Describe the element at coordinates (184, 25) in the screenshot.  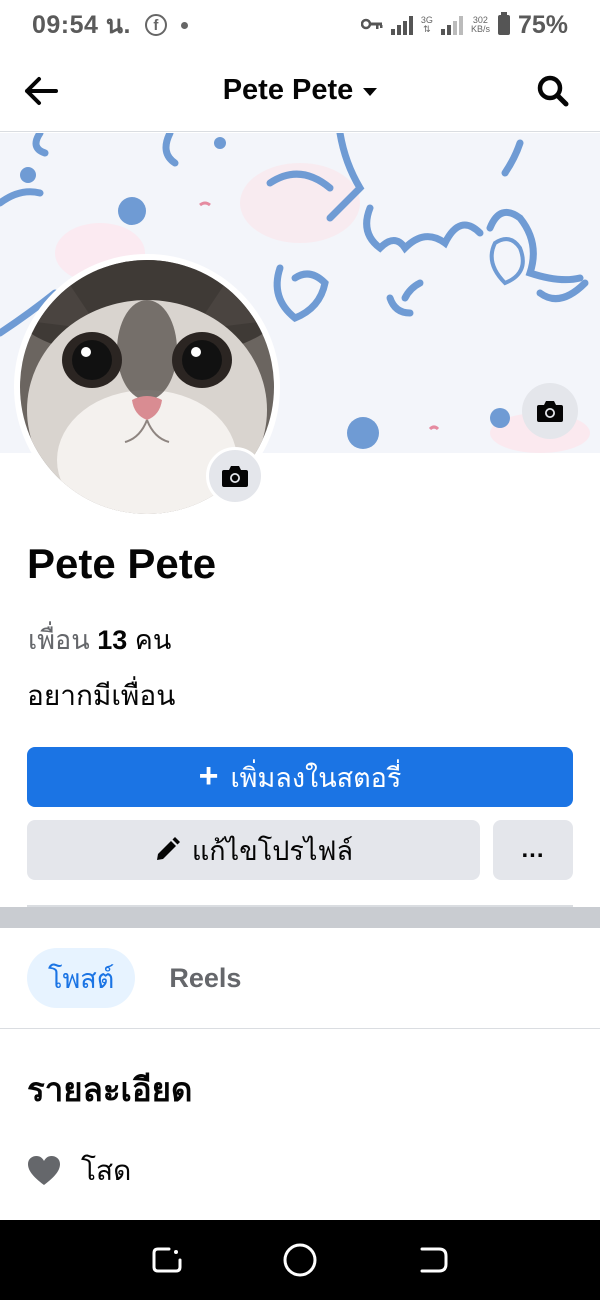
I see `notification-dot-icon` at that location.